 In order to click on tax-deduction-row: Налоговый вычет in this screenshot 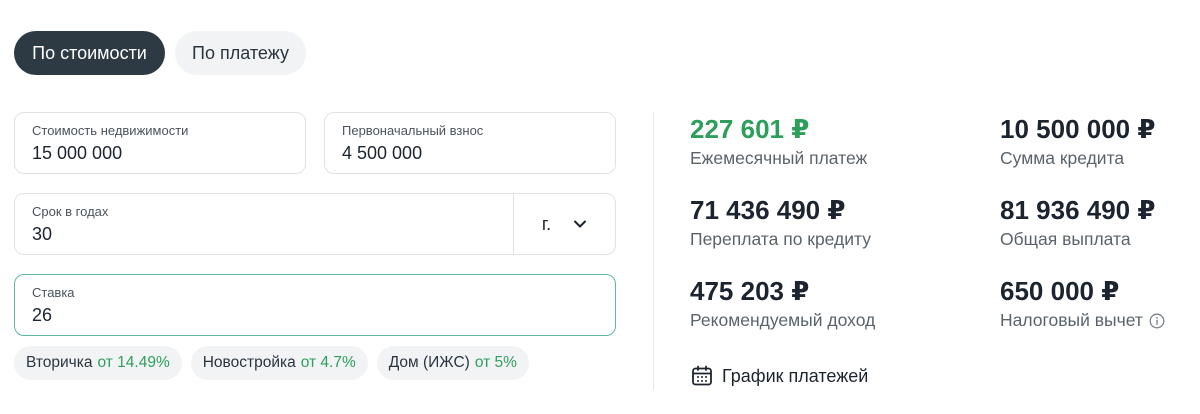, I will do `click(1082, 320)`.